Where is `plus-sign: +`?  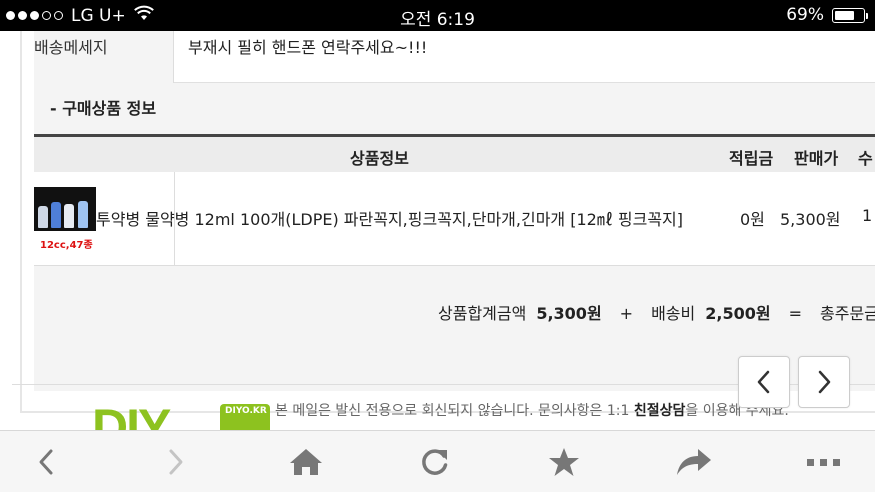
plus-sign: + is located at coordinates (626, 313).